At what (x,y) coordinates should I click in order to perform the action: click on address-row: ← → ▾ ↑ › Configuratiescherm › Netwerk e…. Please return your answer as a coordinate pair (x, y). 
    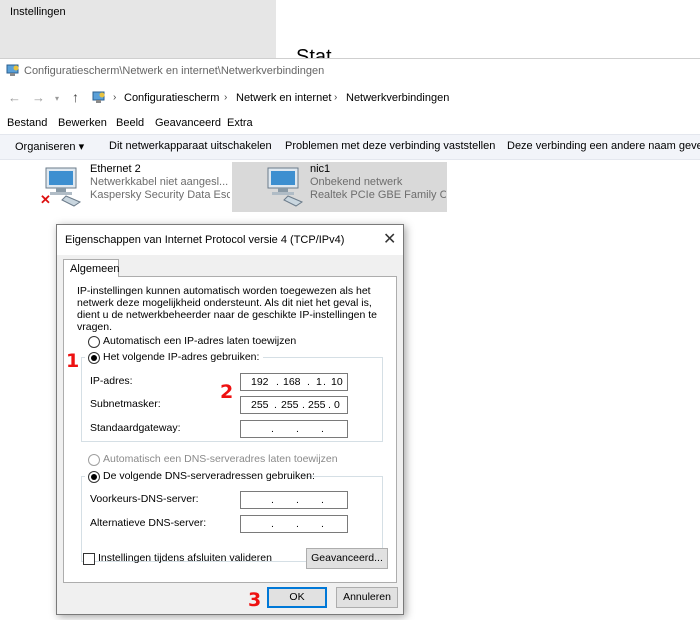
    Looking at the image, I should click on (350, 98).